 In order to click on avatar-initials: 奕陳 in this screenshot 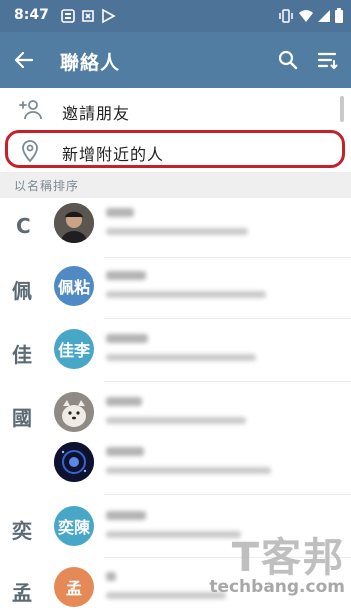, I will do `click(73, 527)`.